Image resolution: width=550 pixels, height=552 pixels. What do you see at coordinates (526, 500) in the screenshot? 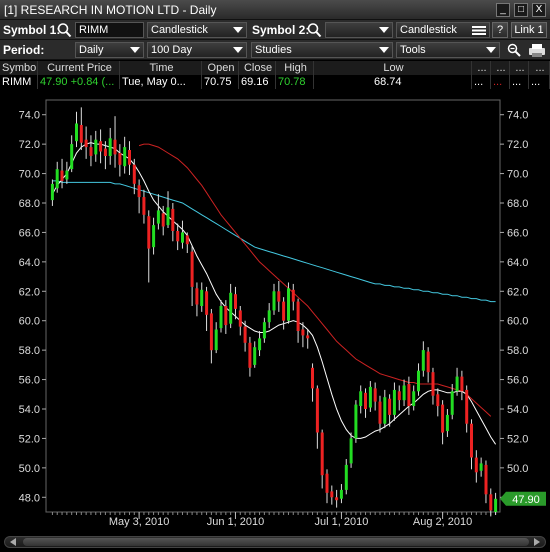
I see `last-price-label: 47.90` at bounding box center [526, 500].